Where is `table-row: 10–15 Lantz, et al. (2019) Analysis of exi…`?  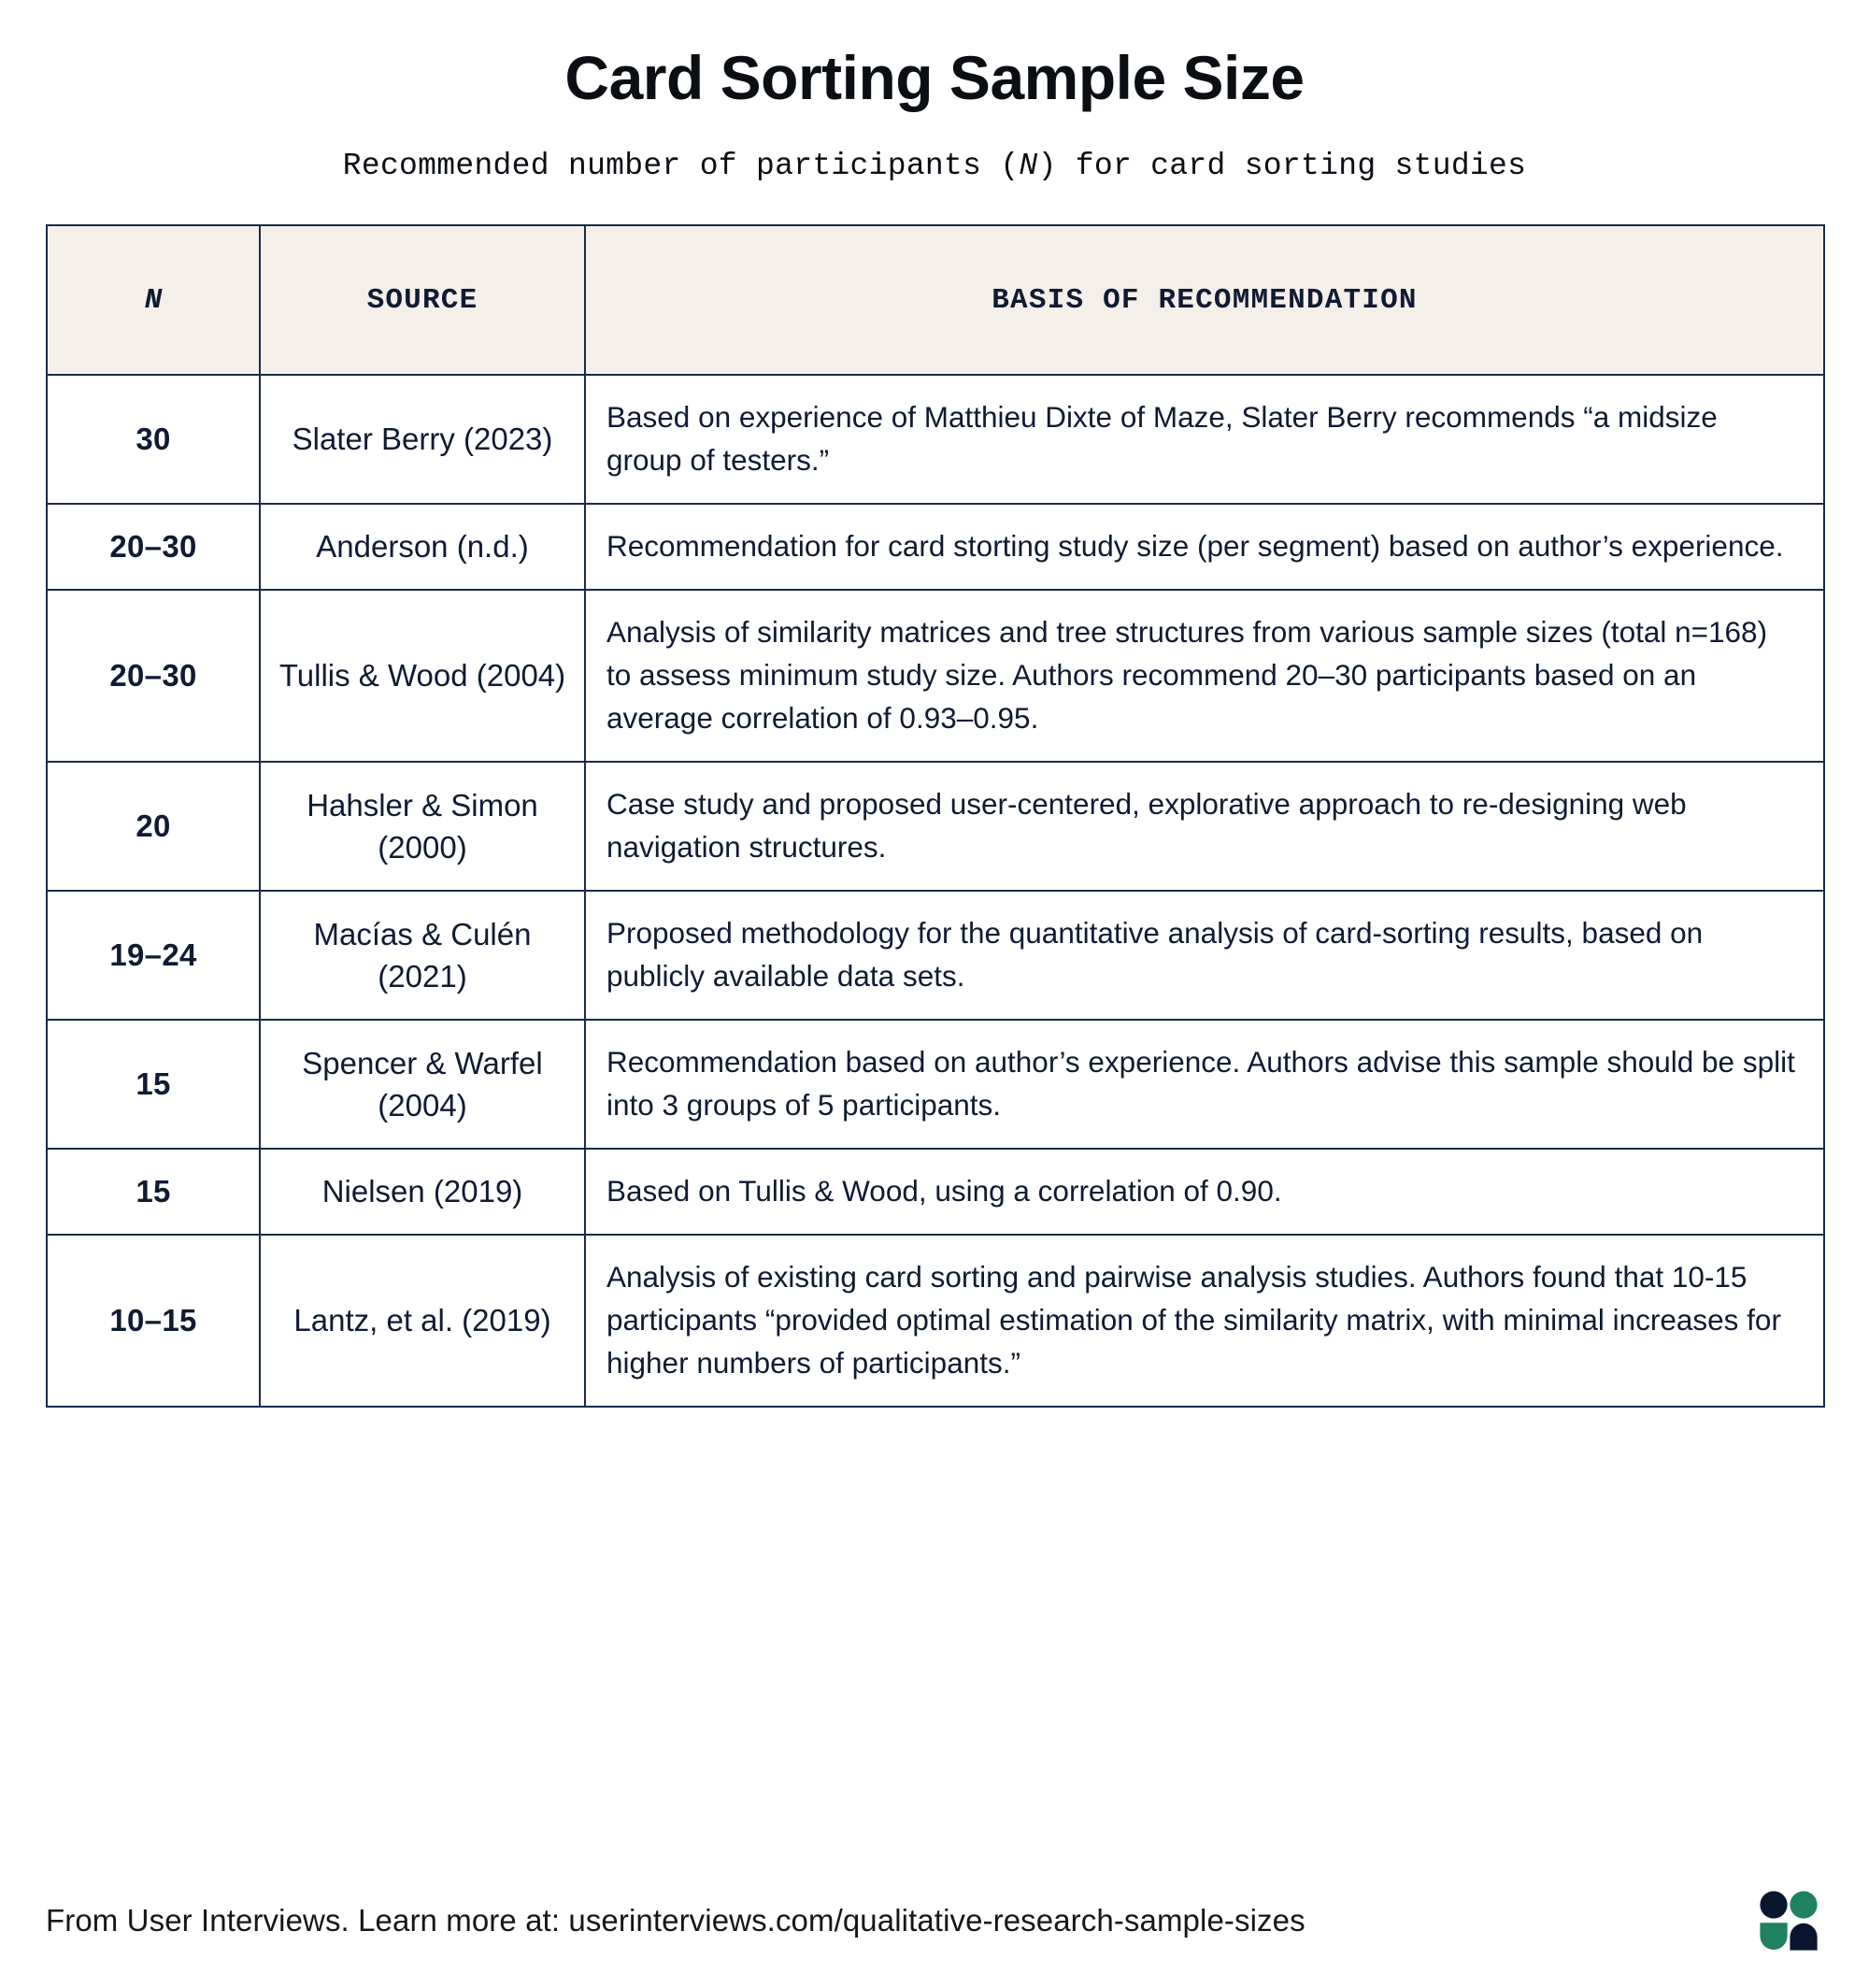 table-row: 10–15 Lantz, et al. (2019) Analysis of exi… is located at coordinates (936, 1321).